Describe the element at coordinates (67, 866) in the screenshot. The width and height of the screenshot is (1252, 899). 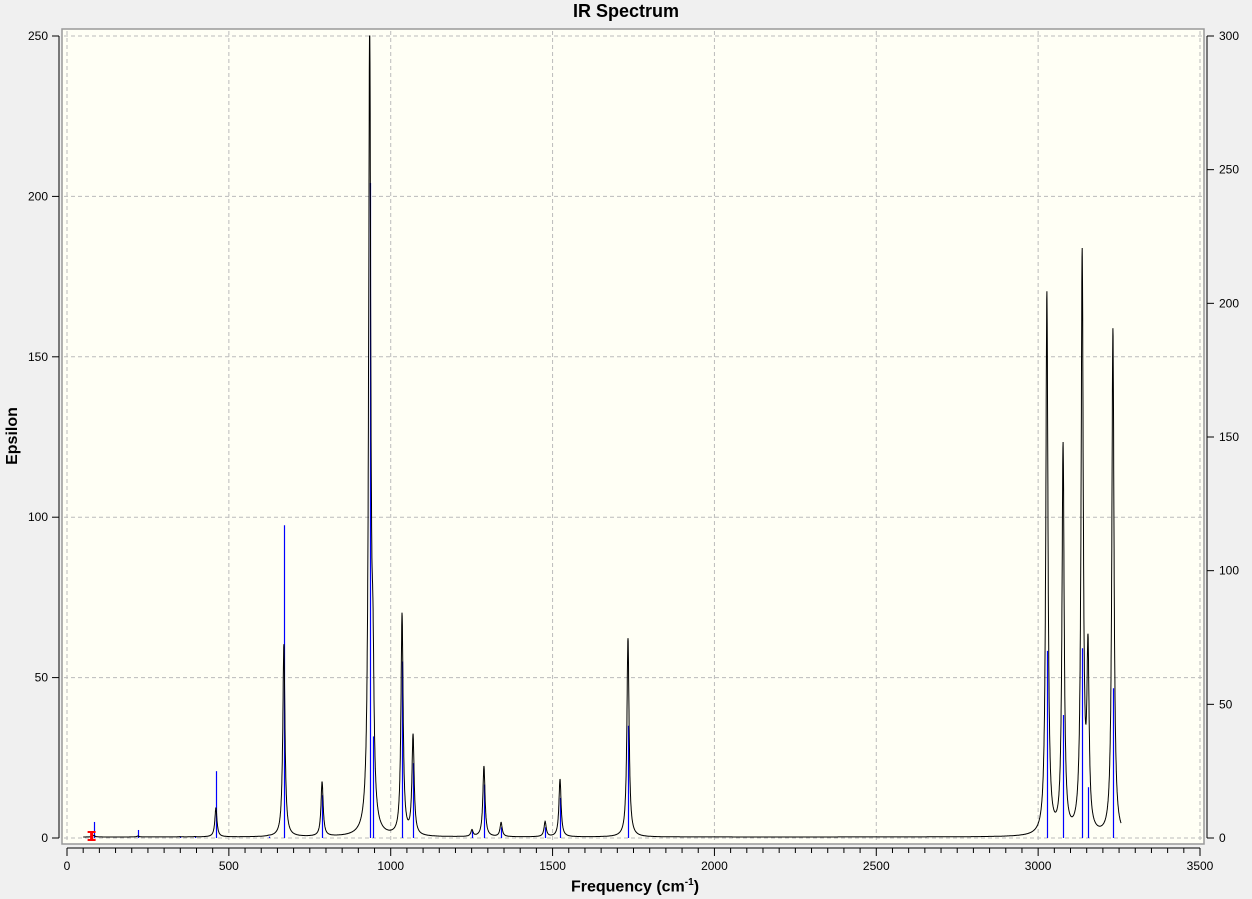
I see `x-tick-label: 0` at that location.